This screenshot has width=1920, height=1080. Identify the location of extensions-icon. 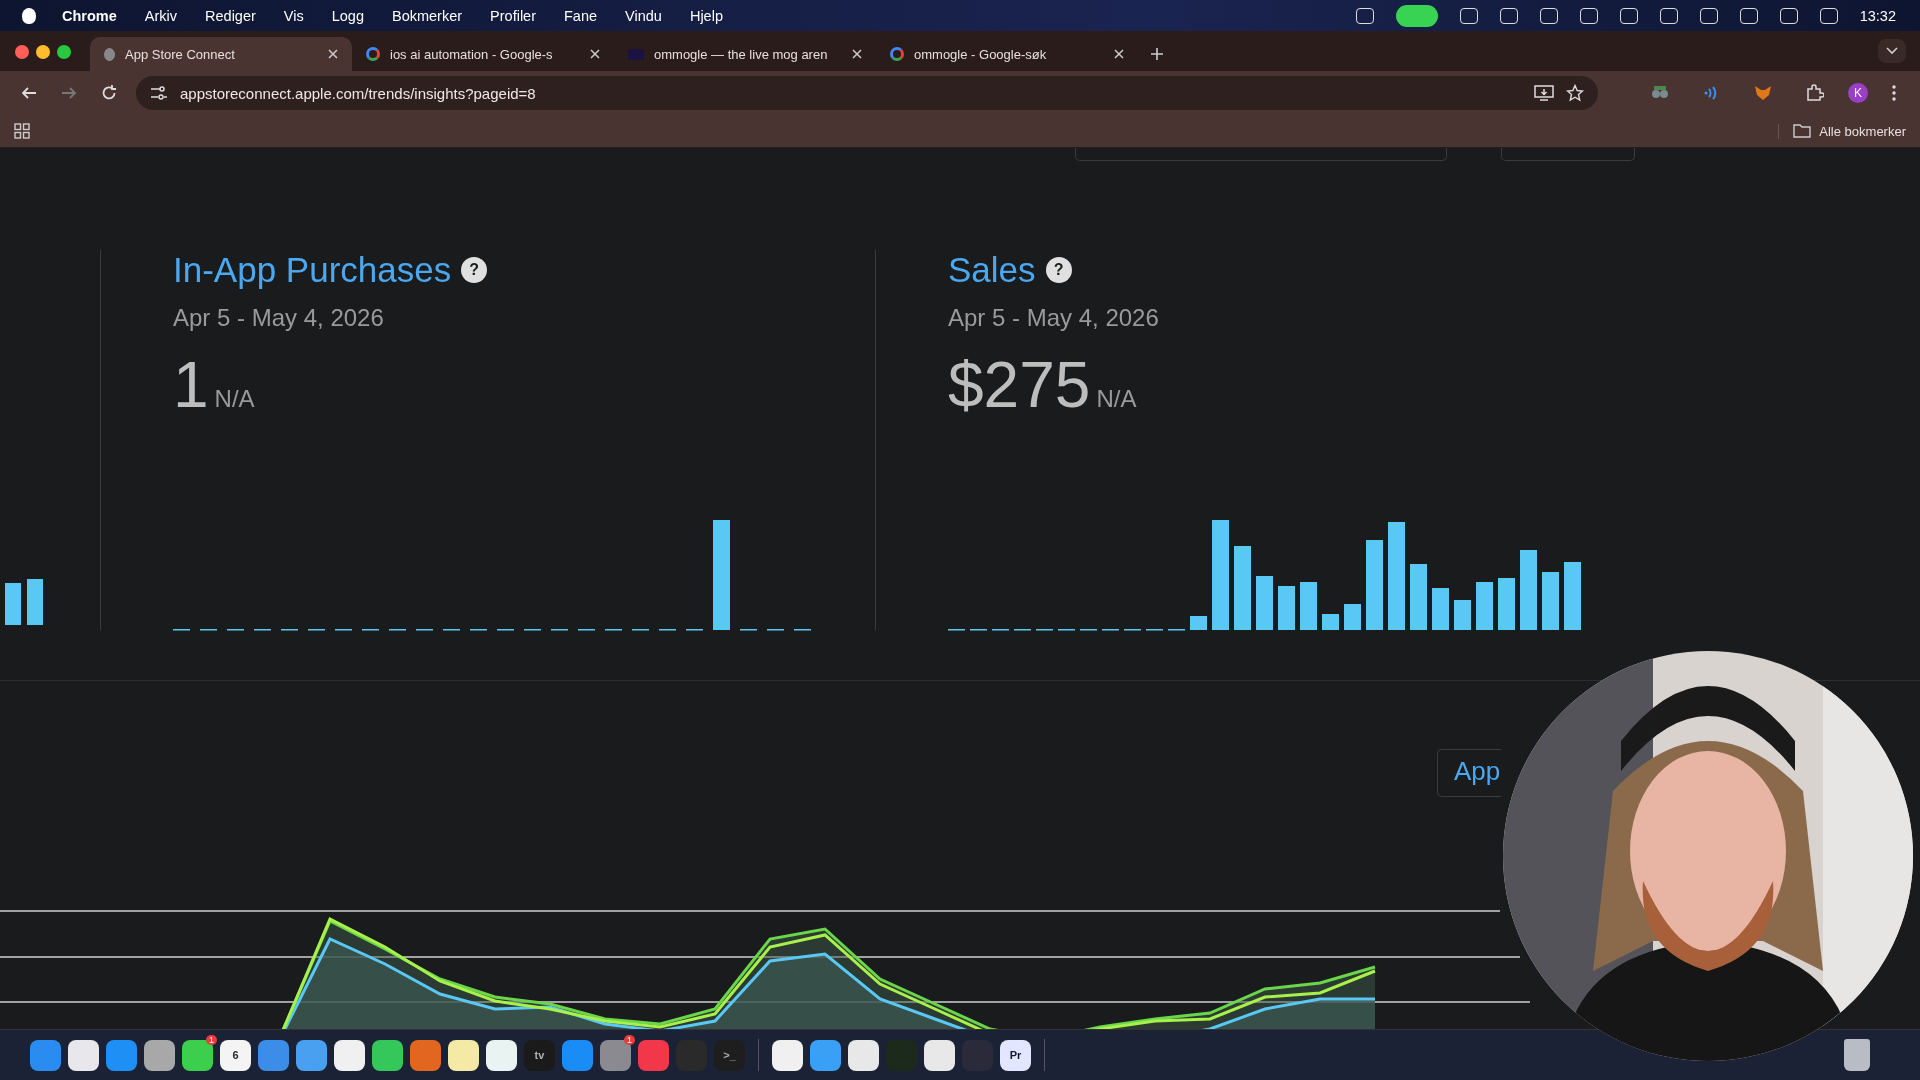
(1815, 93).